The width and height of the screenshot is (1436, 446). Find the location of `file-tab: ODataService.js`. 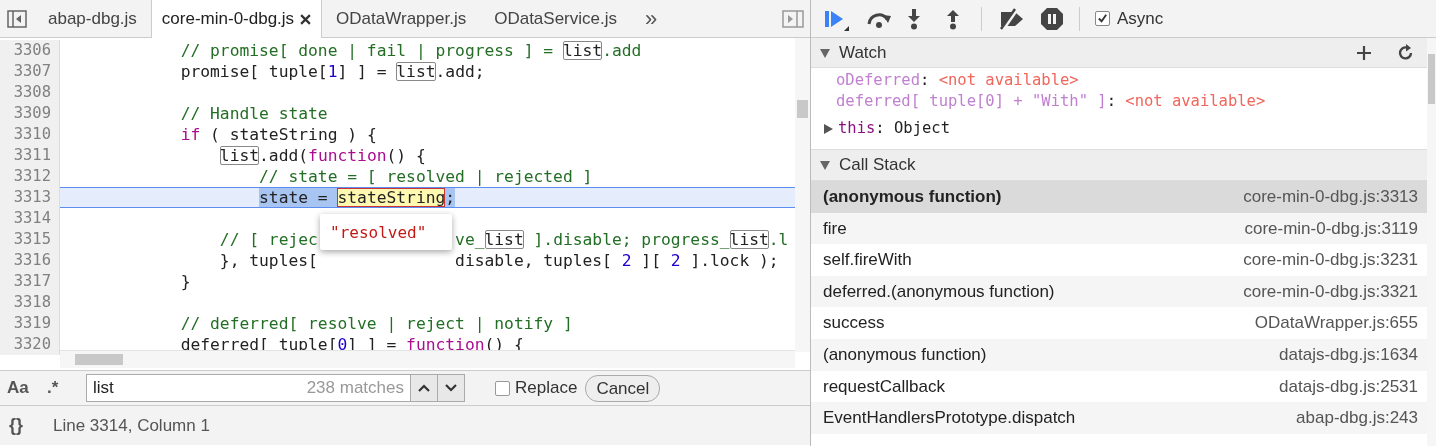

file-tab: ODataService.js is located at coordinates (555, 18).